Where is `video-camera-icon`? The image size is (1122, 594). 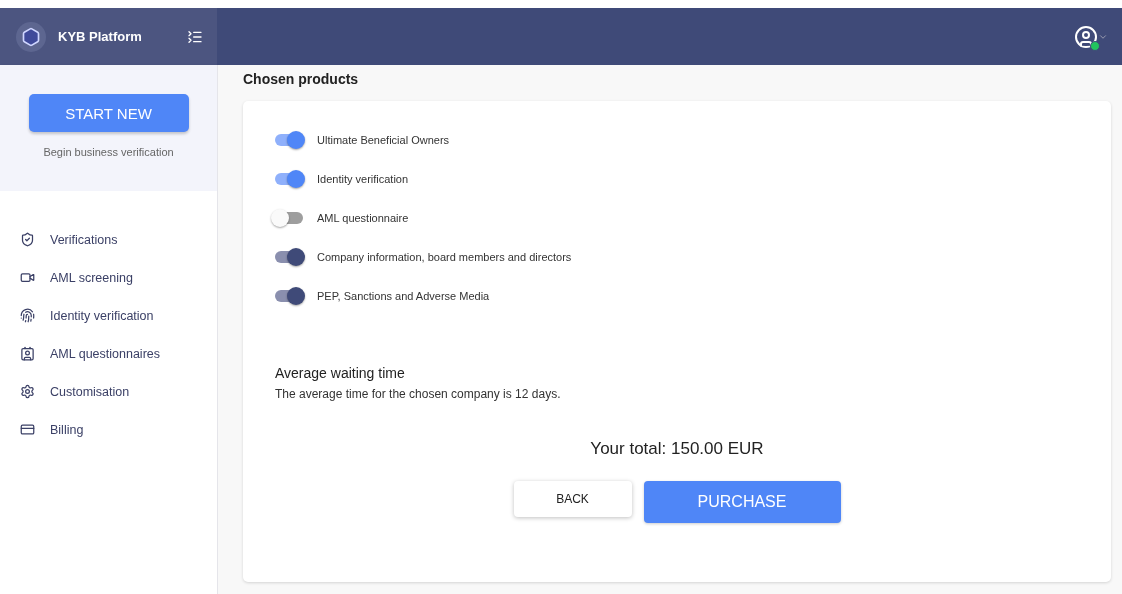
video-camera-icon is located at coordinates (27, 277).